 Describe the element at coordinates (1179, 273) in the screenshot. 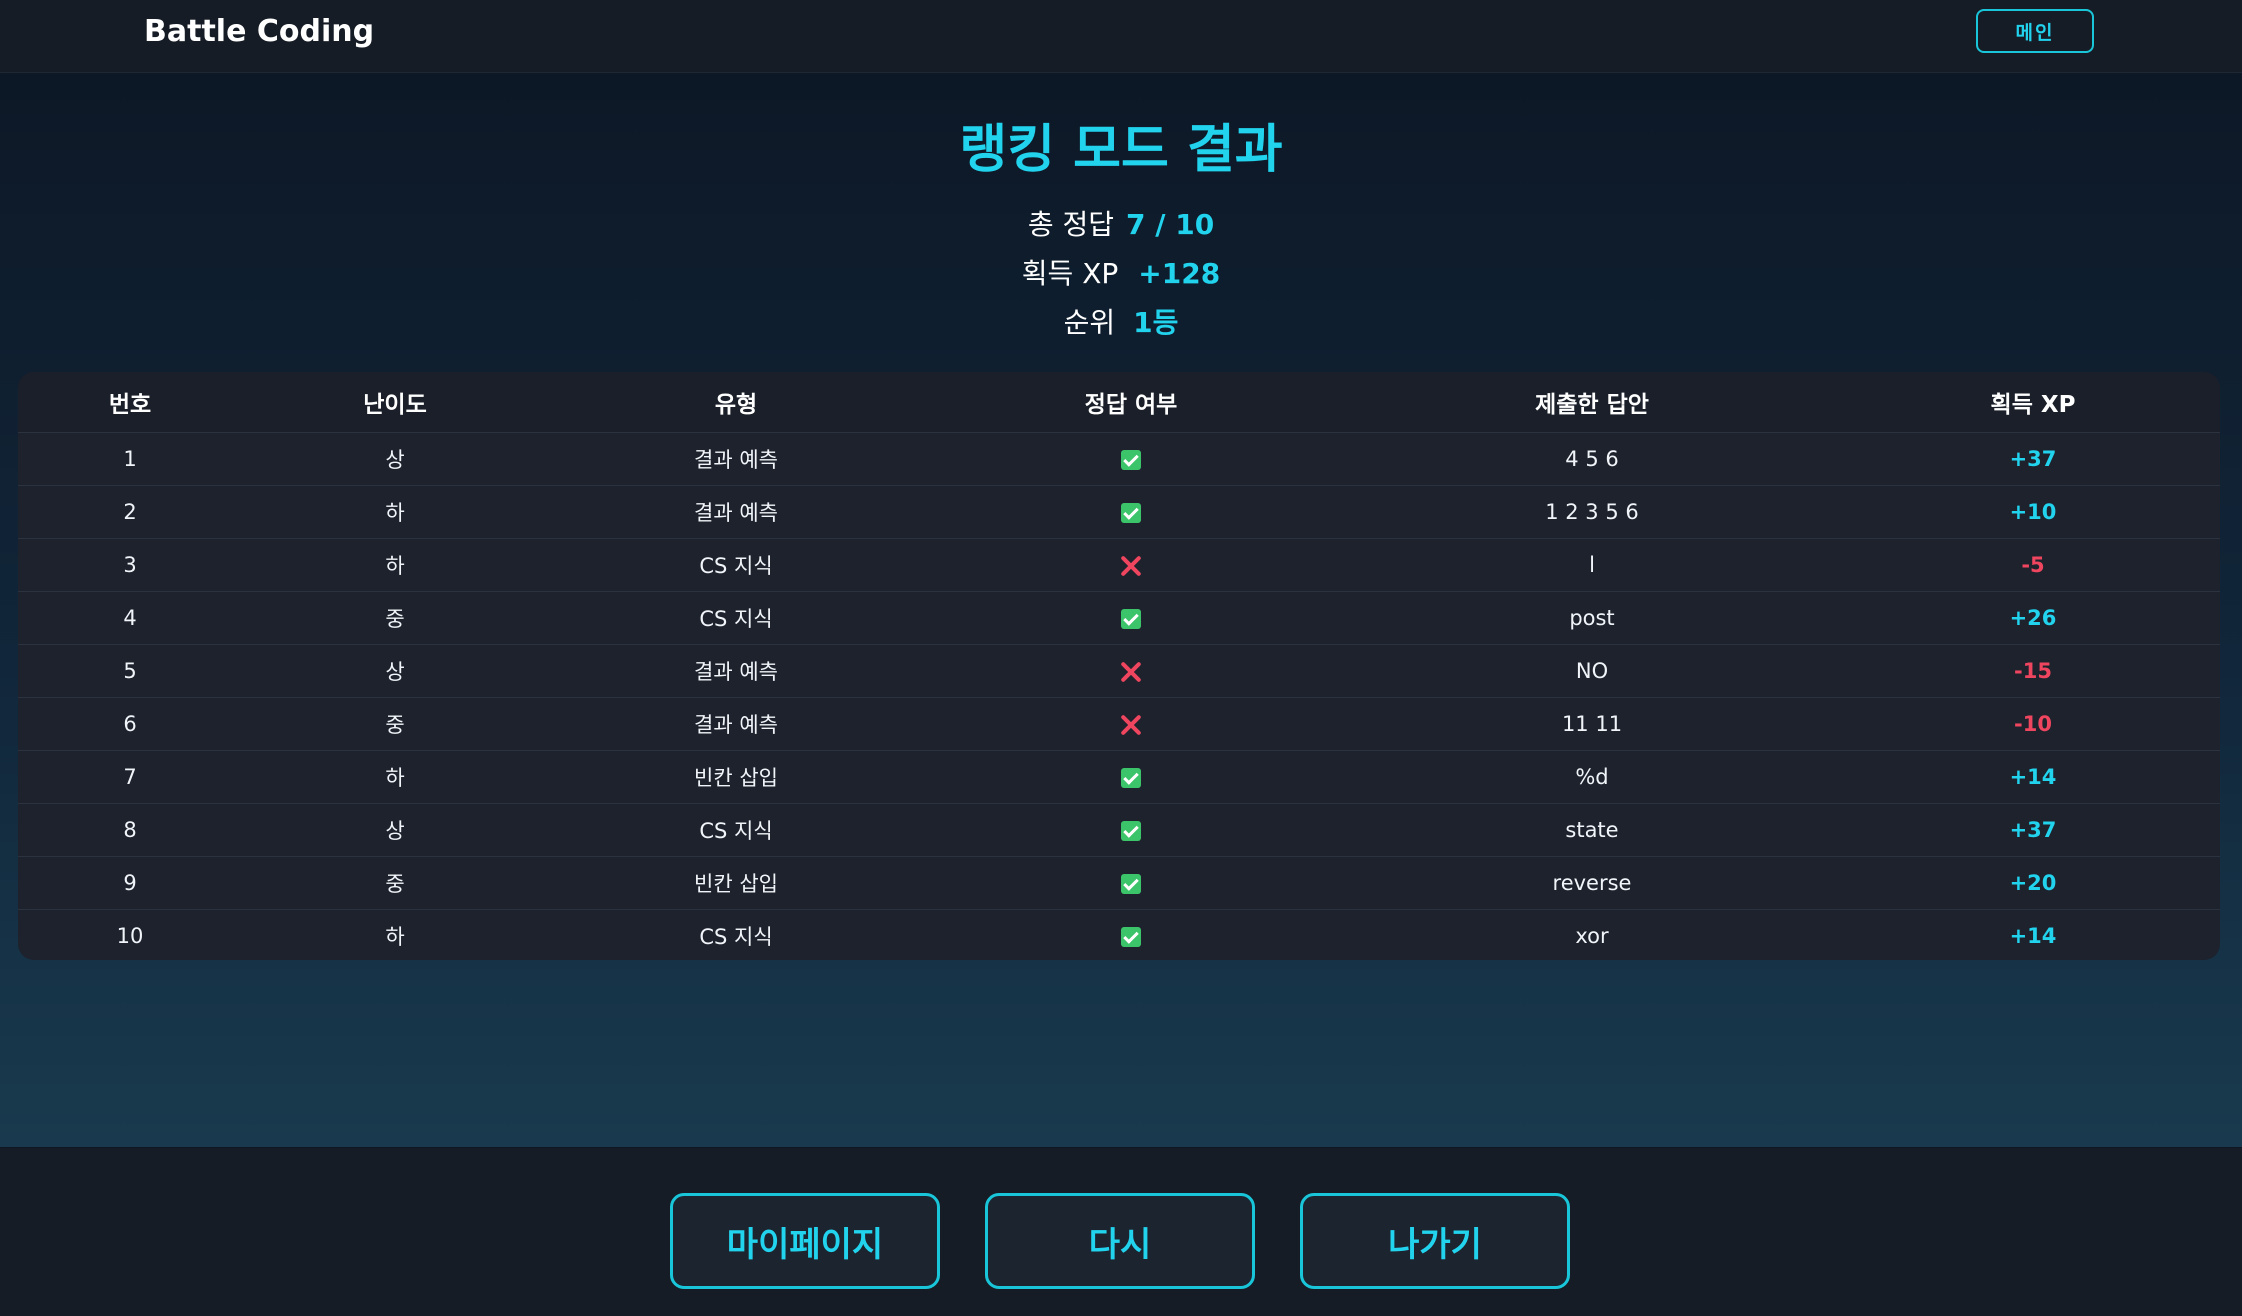

I see `earned-xp-value: +128` at that location.